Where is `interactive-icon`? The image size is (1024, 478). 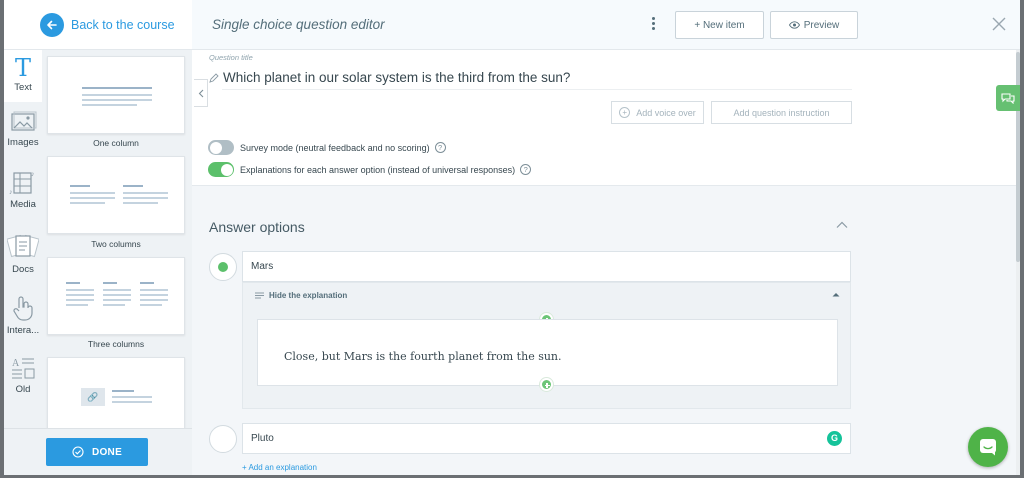
interactive-icon is located at coordinates (23, 308).